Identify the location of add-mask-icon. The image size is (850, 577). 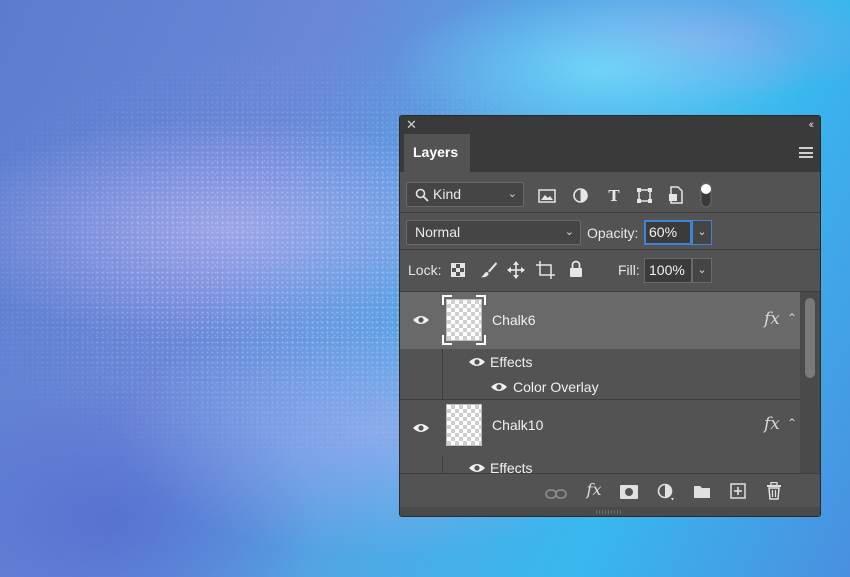
(629, 492).